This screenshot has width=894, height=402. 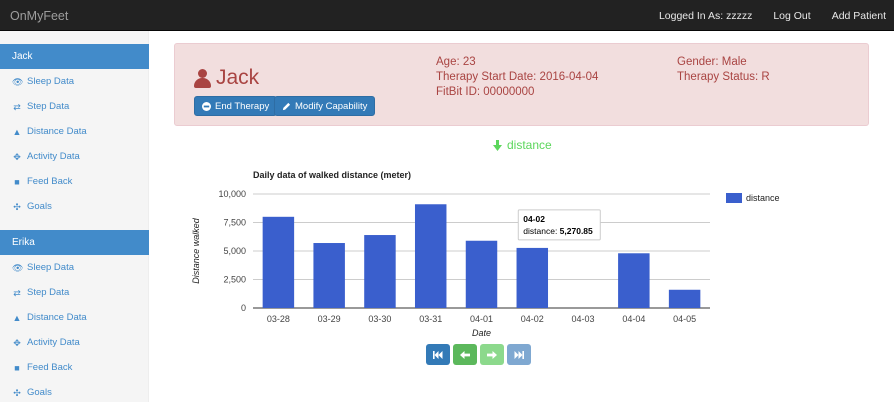 I want to click on metric-heading: distance, so click(x=522, y=145).